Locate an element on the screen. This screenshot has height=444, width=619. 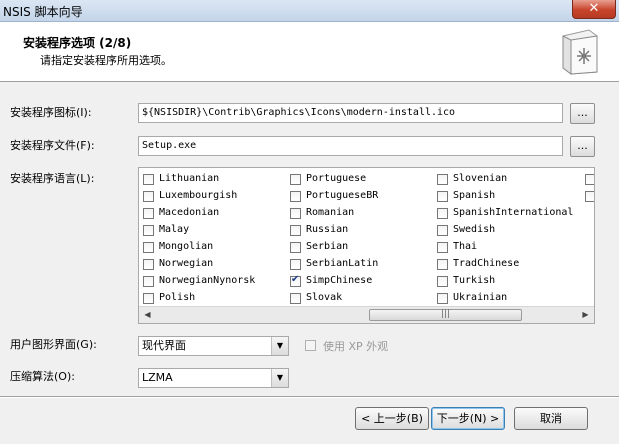
ui-label: 用户图形界面(G): is located at coordinates (53, 344).